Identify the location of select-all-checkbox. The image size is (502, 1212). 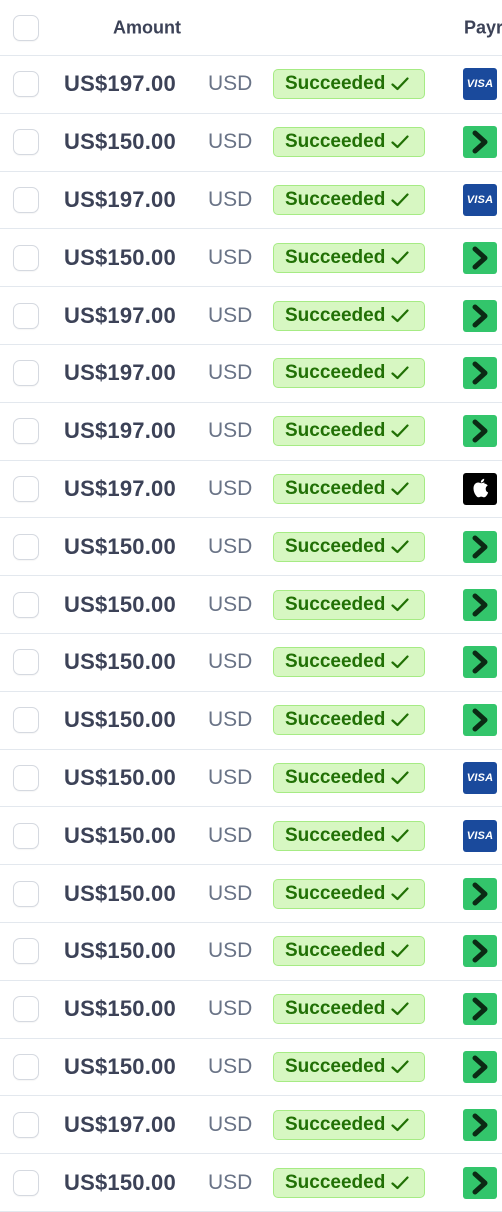
(26, 27).